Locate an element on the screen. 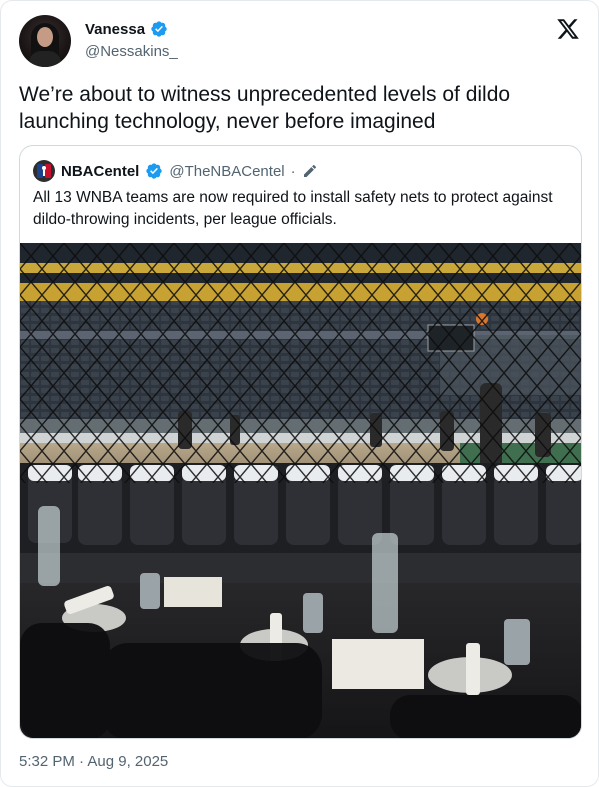 The height and width of the screenshot is (787, 599). author-name-row: Vanessa is located at coordinates (126, 29).